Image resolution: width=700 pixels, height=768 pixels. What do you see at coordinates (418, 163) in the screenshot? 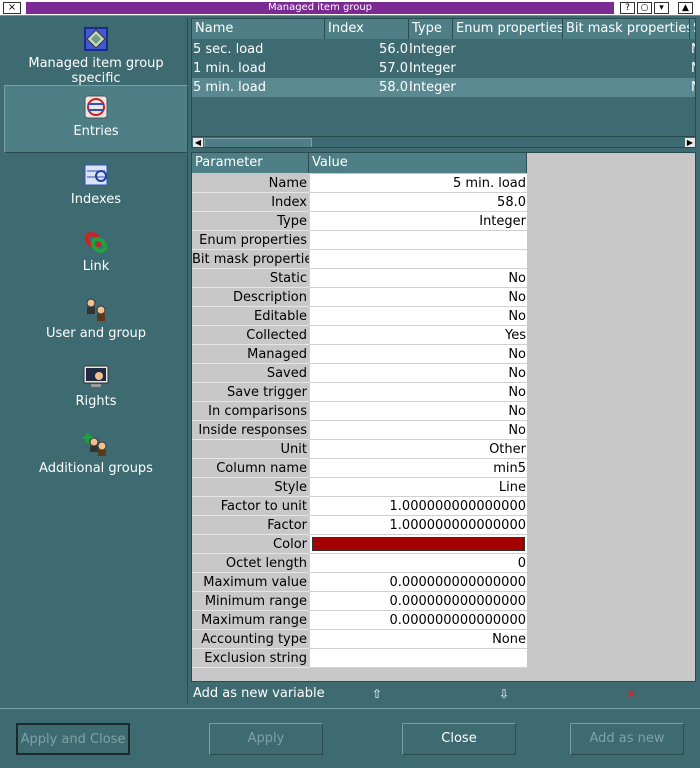
I see `column-header-value: Value` at bounding box center [418, 163].